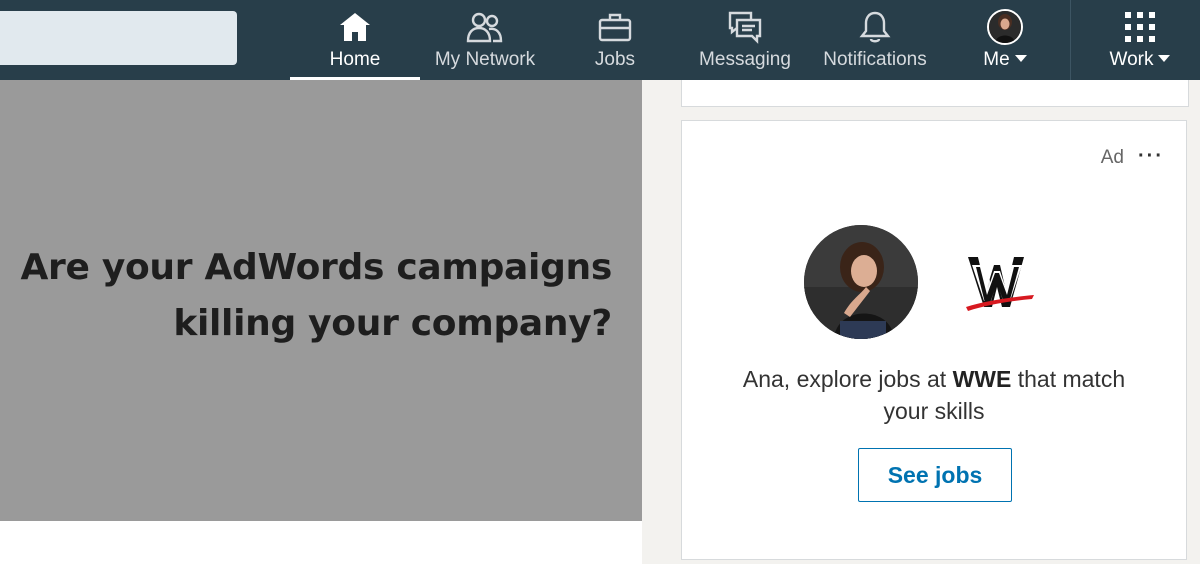 The height and width of the screenshot is (564, 1200). Describe the element at coordinates (355, 59) in the screenshot. I see `nav-home-label: Home` at that location.